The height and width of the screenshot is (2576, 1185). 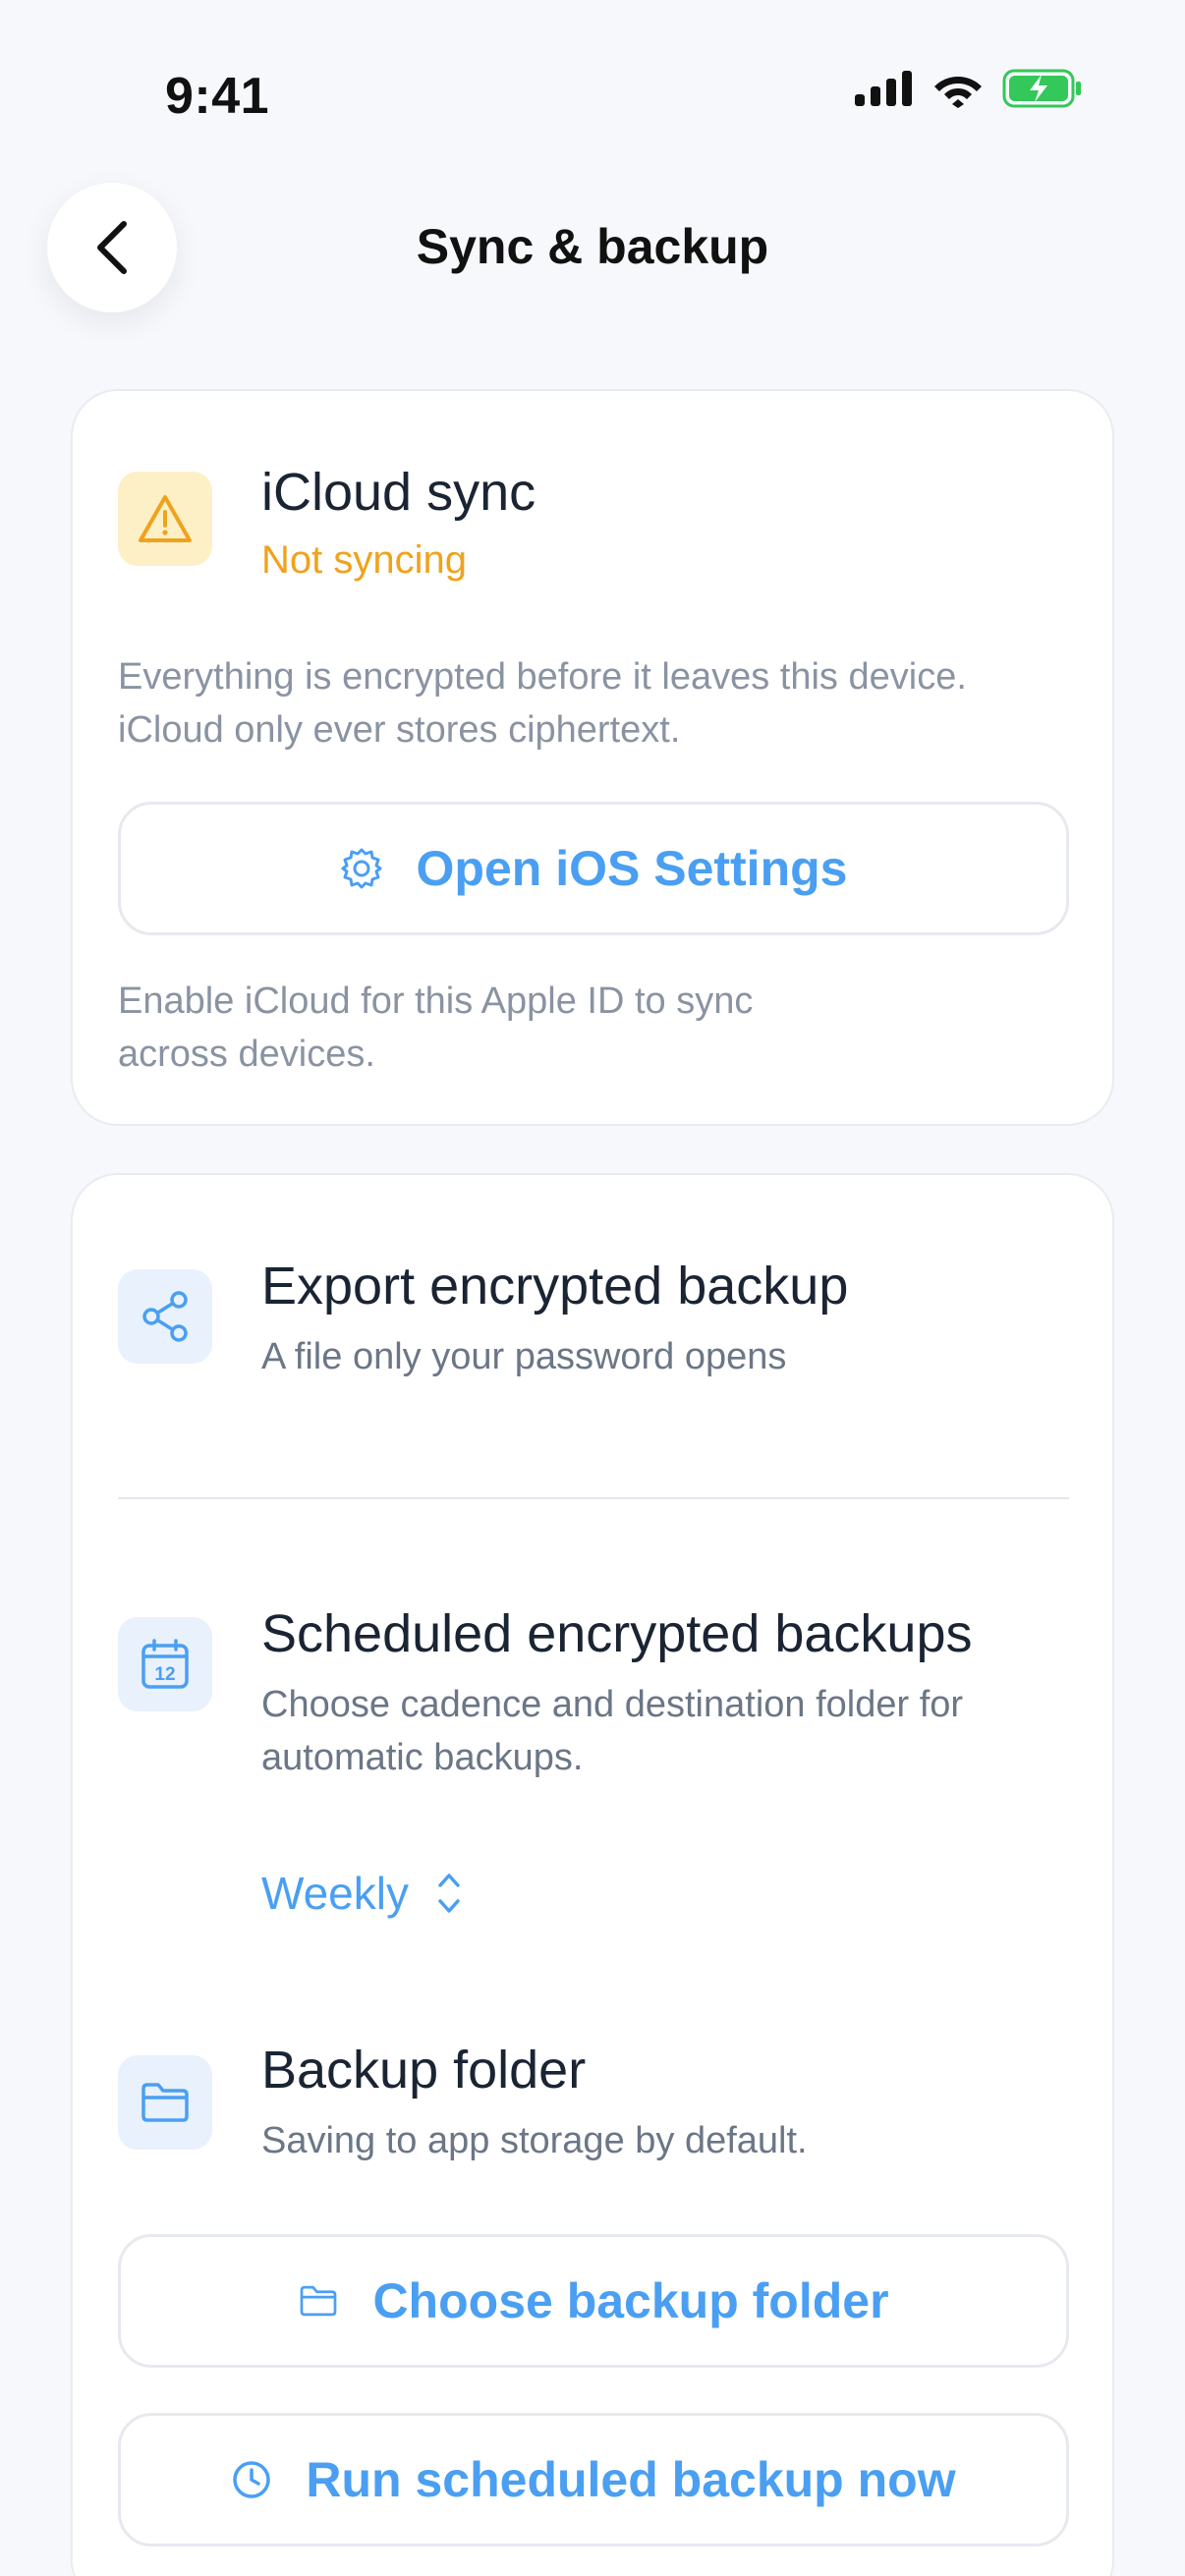 I want to click on icloud-sync-title: iCloud sync, so click(x=399, y=492).